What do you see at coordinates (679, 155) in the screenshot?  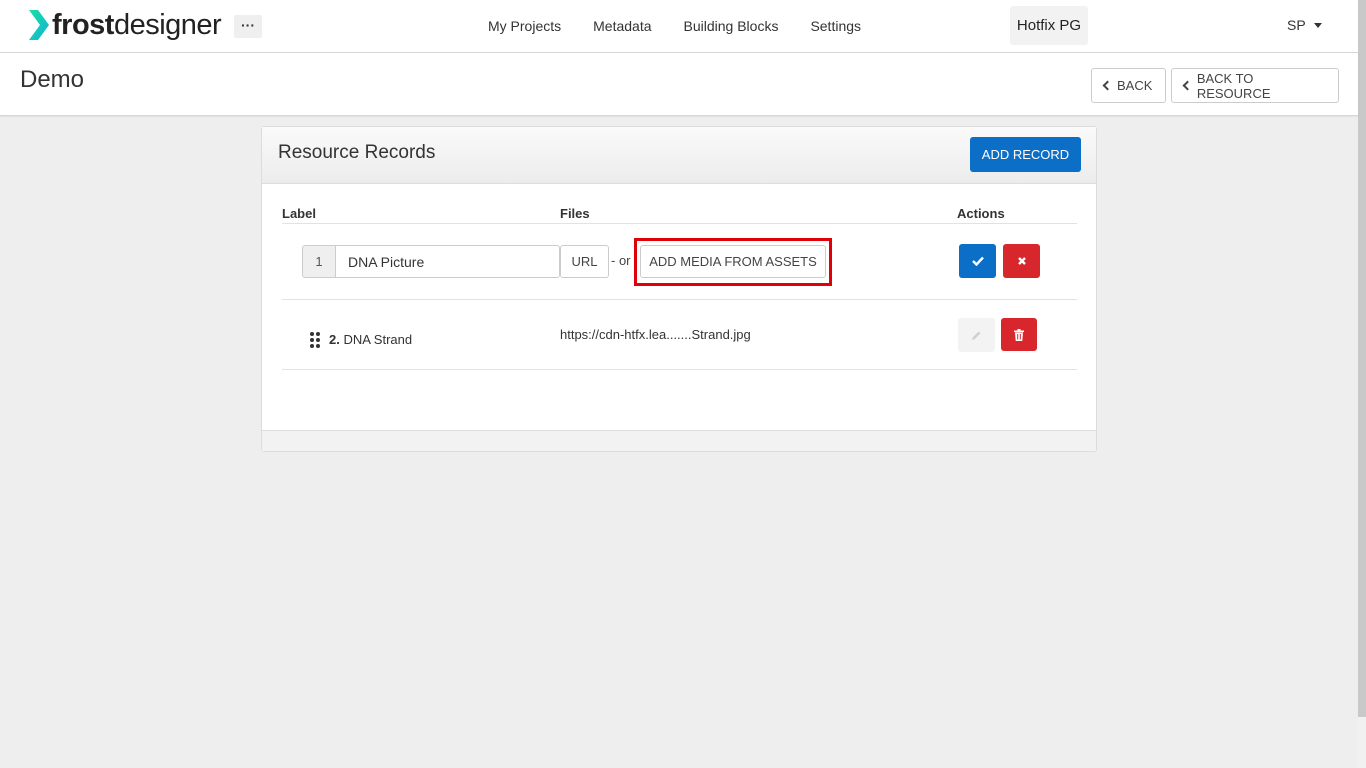 I see `panel-header: Resource Records ADD RECORD` at bounding box center [679, 155].